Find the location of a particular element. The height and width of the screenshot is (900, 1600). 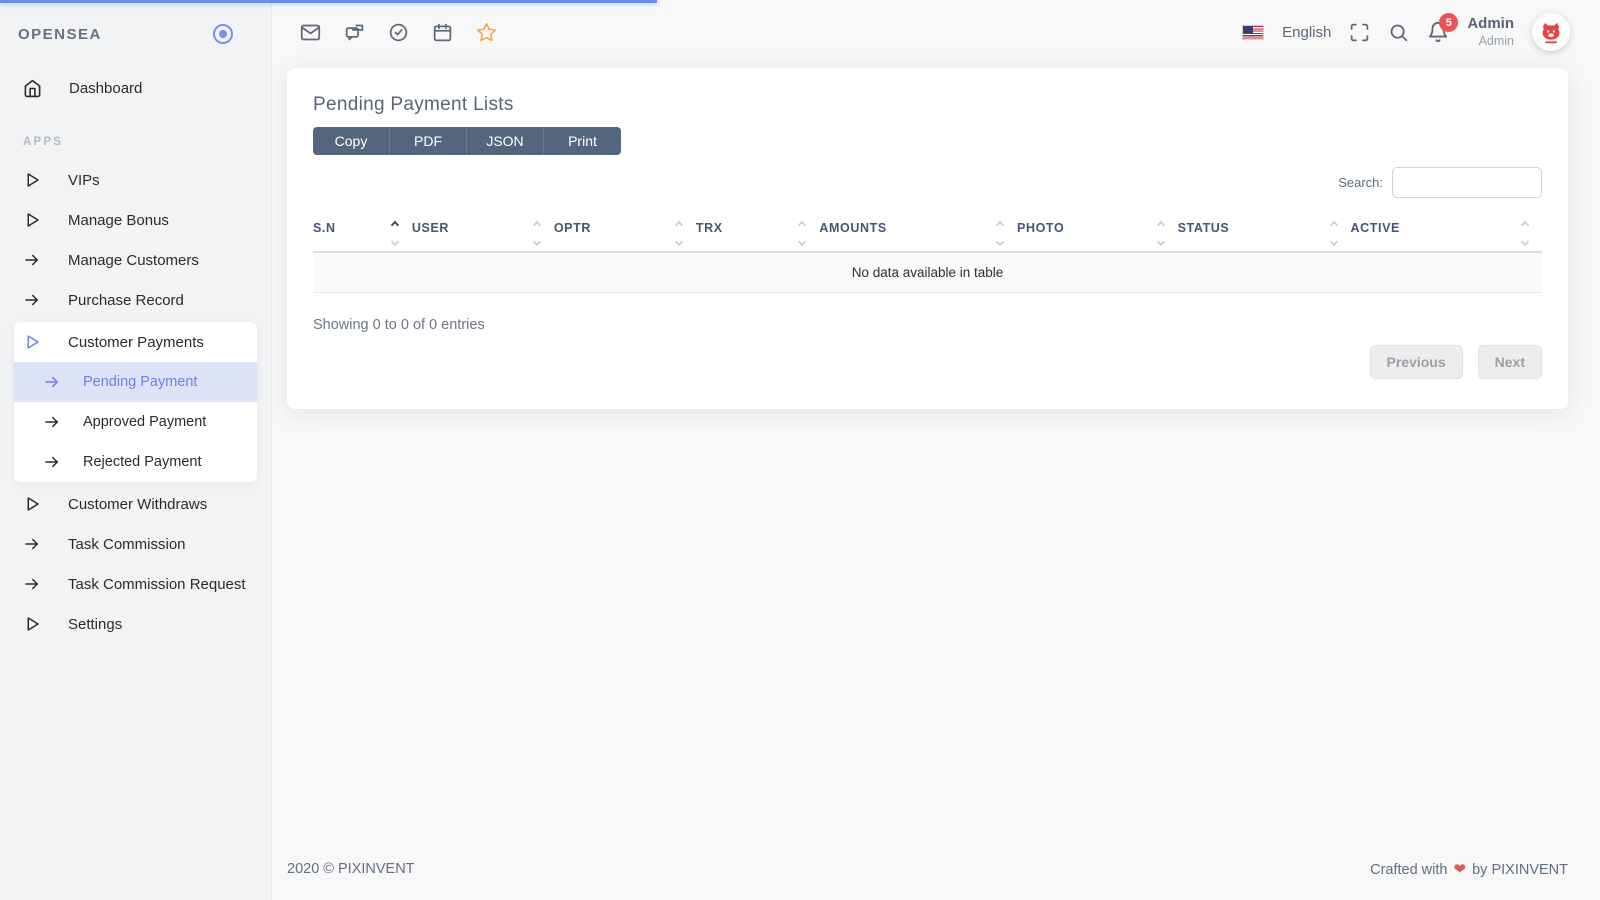

previous-page-button: Previous is located at coordinates (1416, 362).